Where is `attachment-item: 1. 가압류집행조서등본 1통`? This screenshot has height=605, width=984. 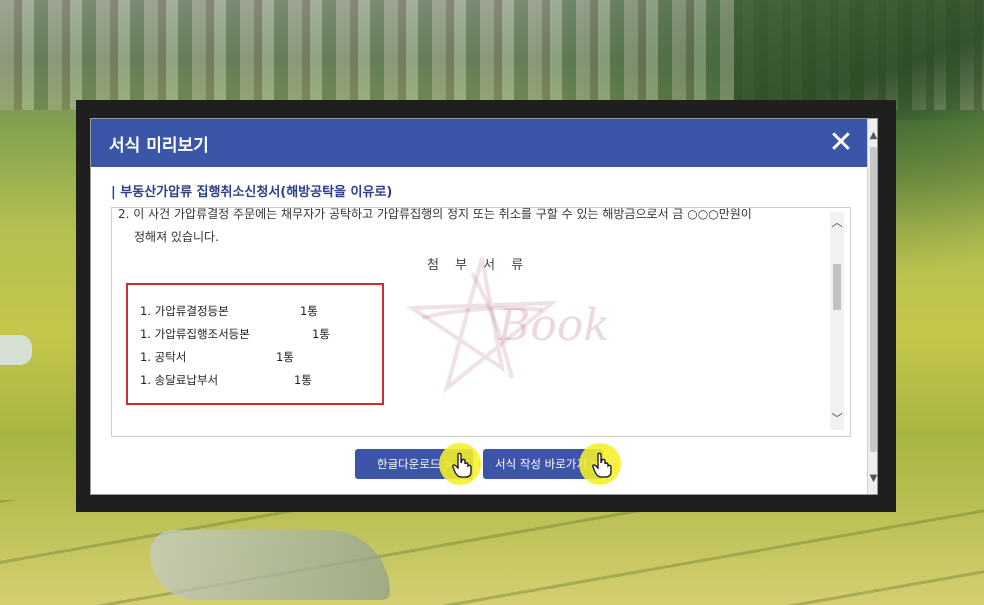
attachment-item: 1. 가압류집행조서등본 1통 is located at coordinates (235, 334).